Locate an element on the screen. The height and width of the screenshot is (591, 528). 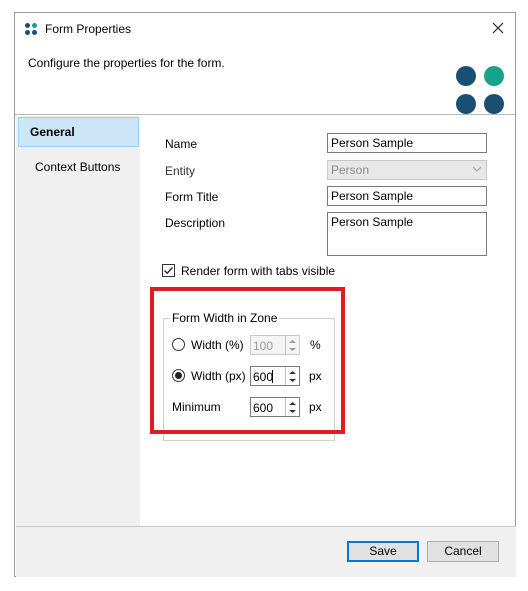
render-tabs-checkbox is located at coordinates (168, 270).